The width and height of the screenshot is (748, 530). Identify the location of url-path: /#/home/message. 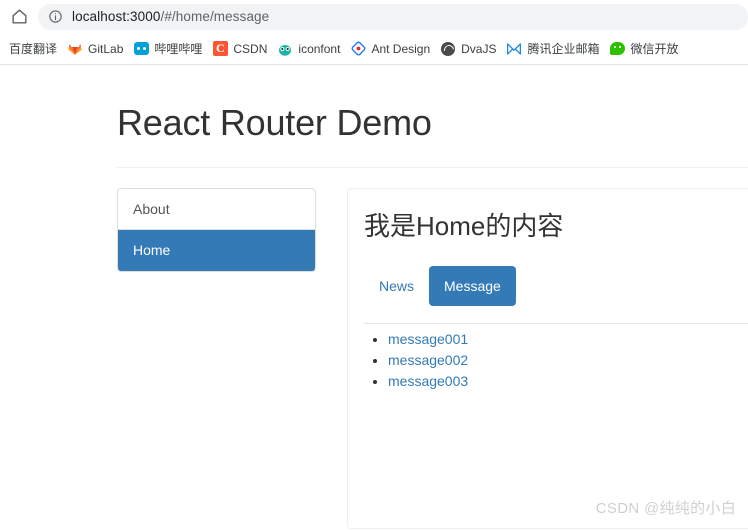
(215, 16).